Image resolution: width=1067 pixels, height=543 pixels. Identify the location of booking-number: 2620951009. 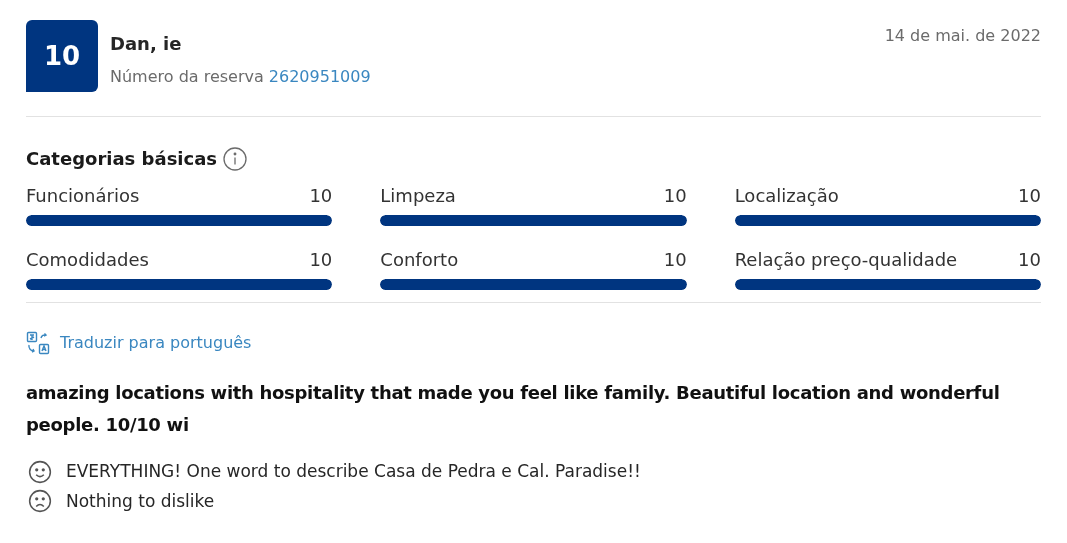
(319, 77).